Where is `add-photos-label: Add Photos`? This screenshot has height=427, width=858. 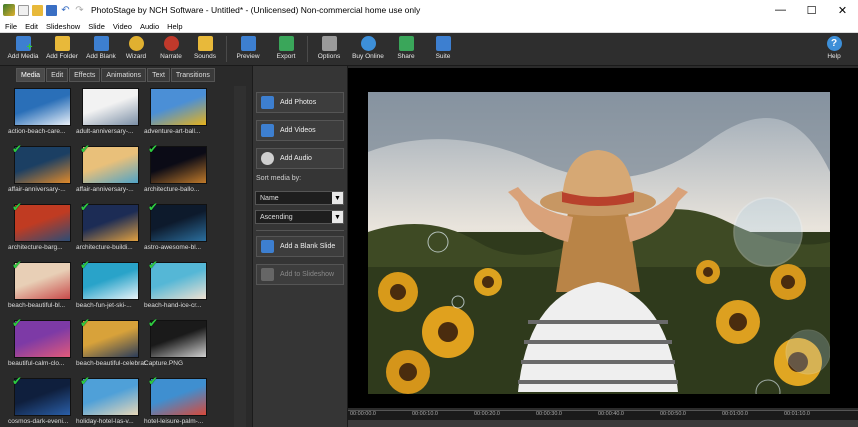 add-photos-label: Add Photos is located at coordinates (298, 102).